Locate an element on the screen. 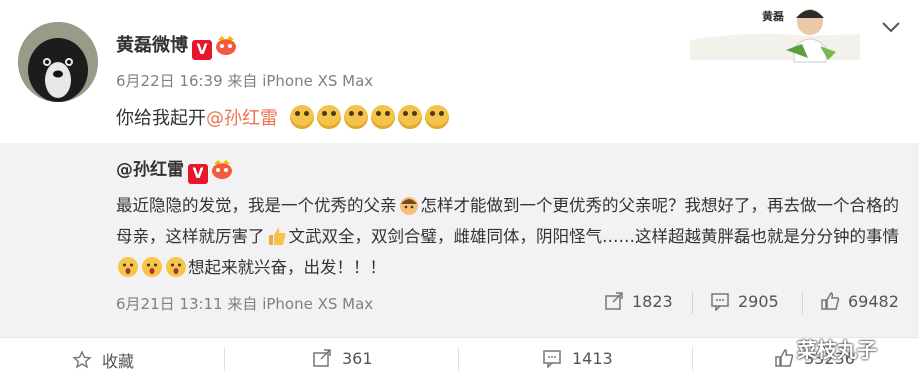  header-art-label: 黄磊 is located at coordinates (773, 16).